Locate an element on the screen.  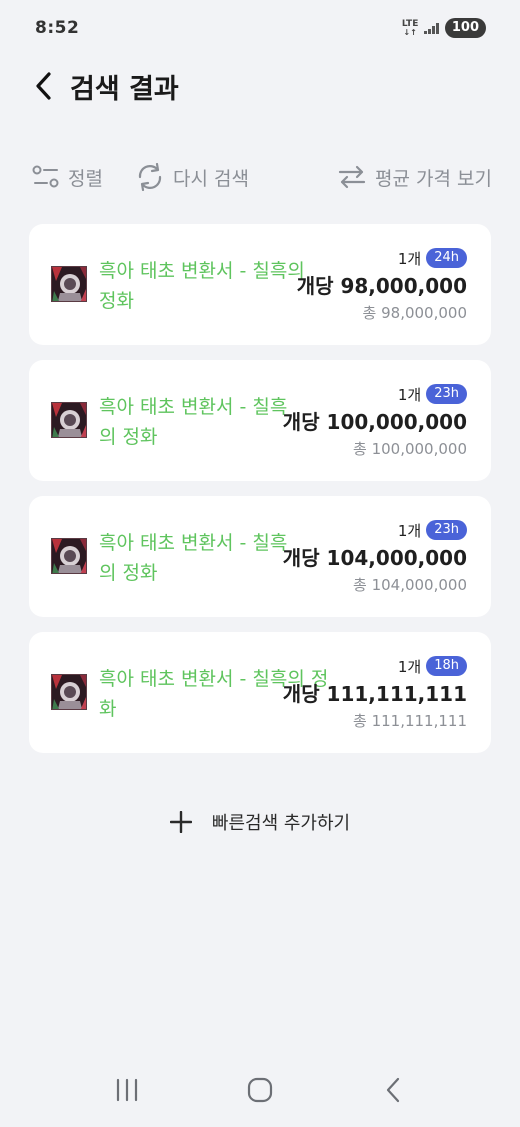
unit-price: 개당 100,000,000 is located at coordinates (374, 422).